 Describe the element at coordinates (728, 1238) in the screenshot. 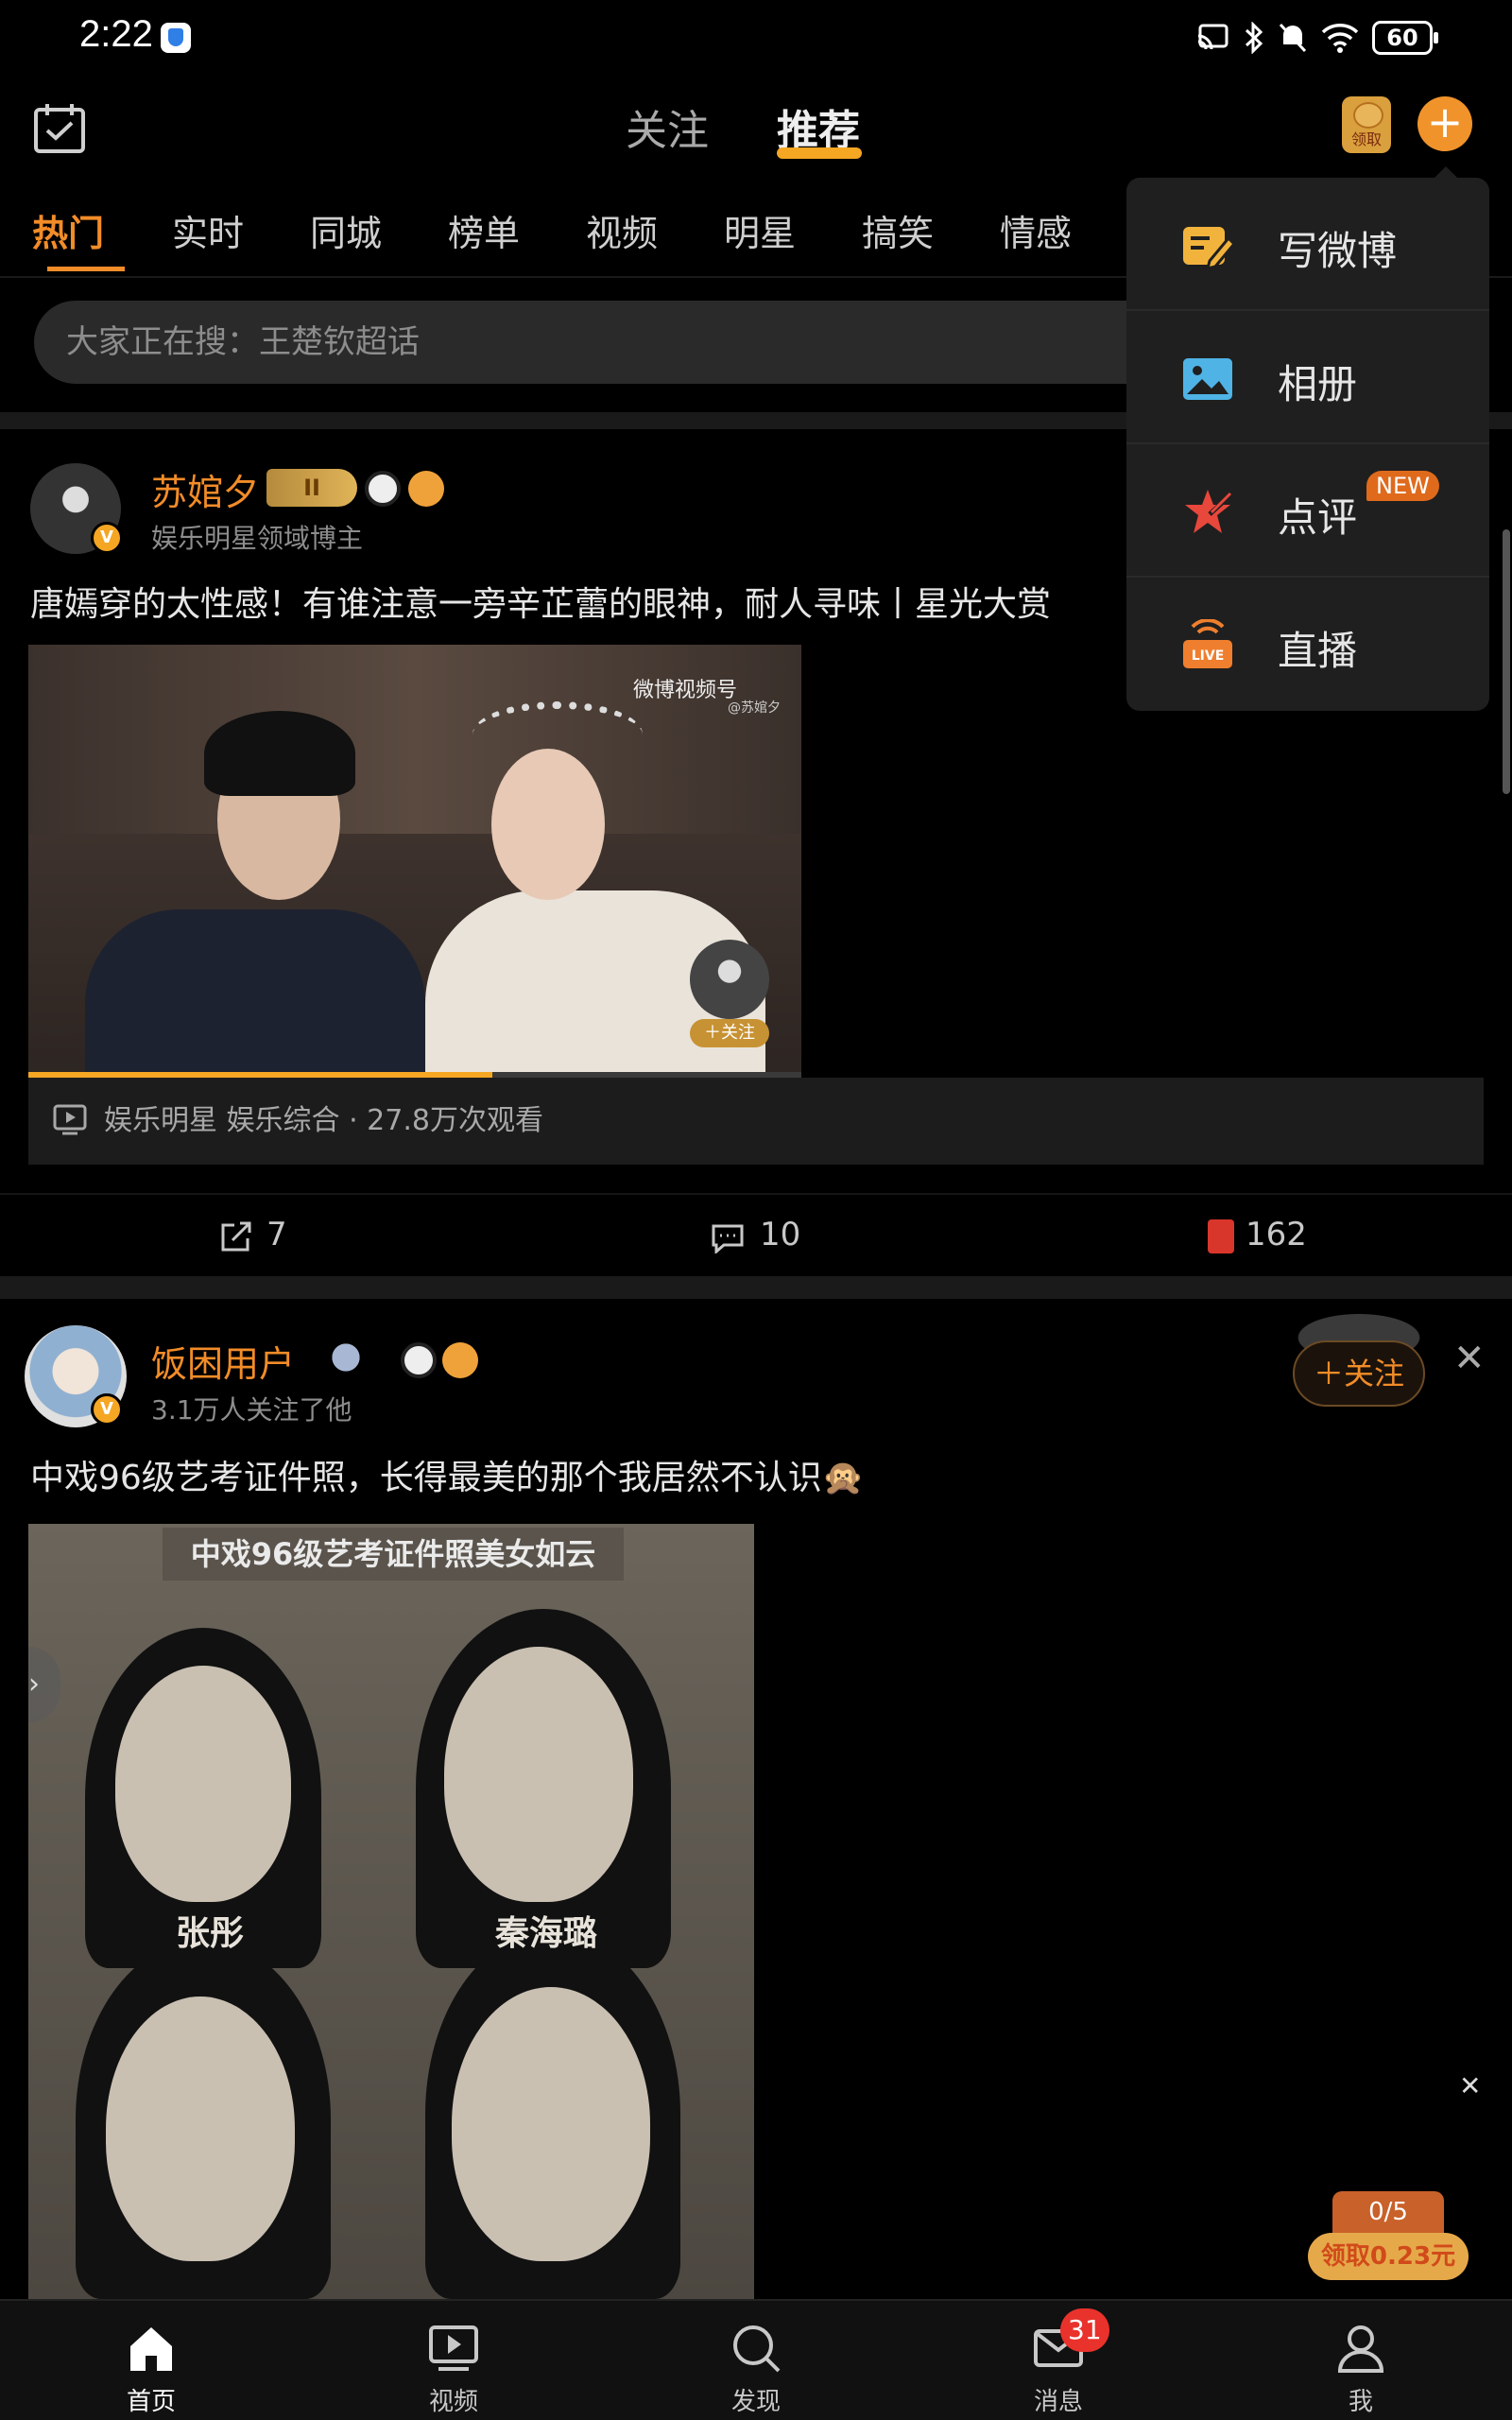

I see `comment-icon` at that location.